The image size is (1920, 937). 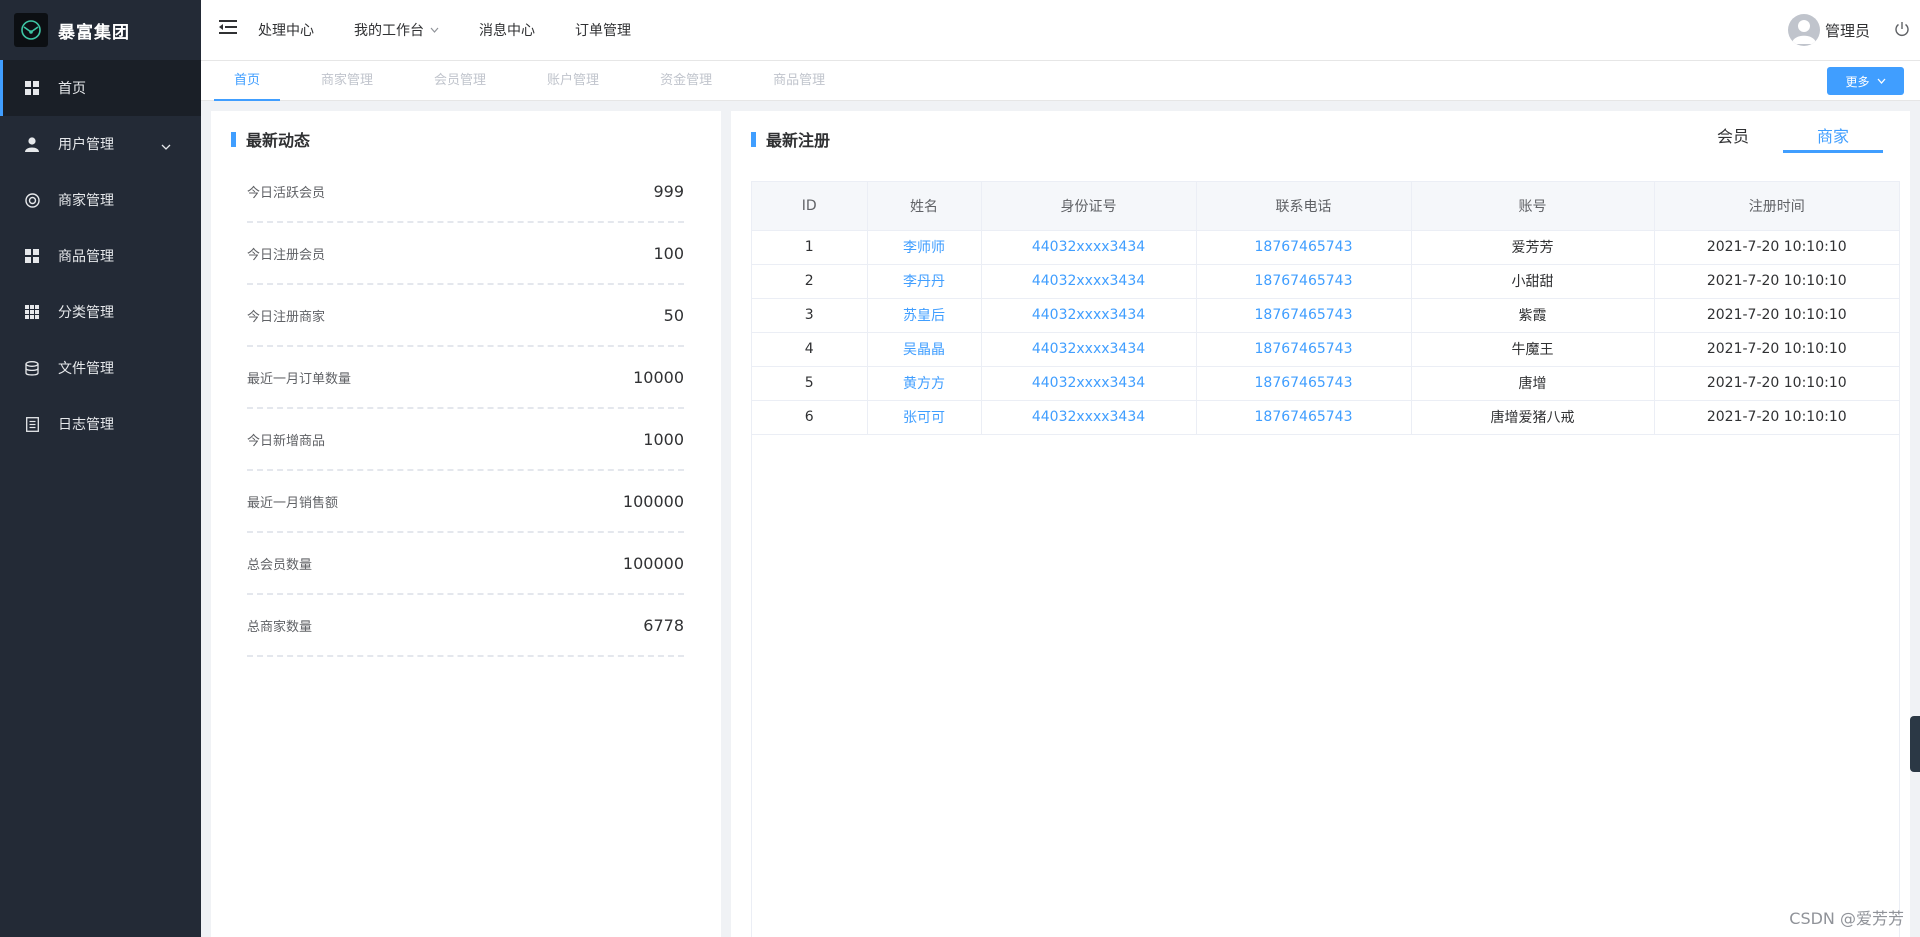 I want to click on nav-my-workbench: 我的工作台, so click(x=396, y=30).